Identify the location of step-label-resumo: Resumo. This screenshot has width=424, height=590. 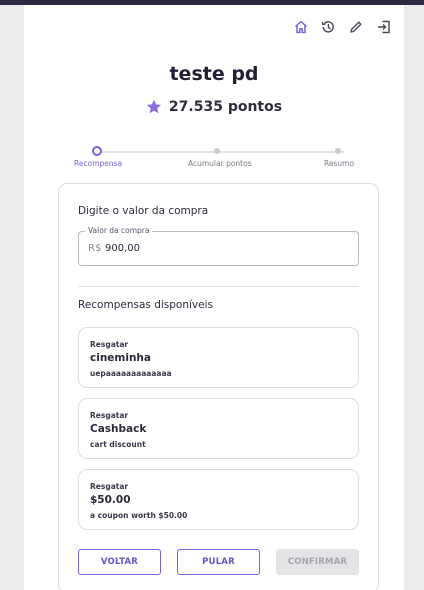
(339, 163).